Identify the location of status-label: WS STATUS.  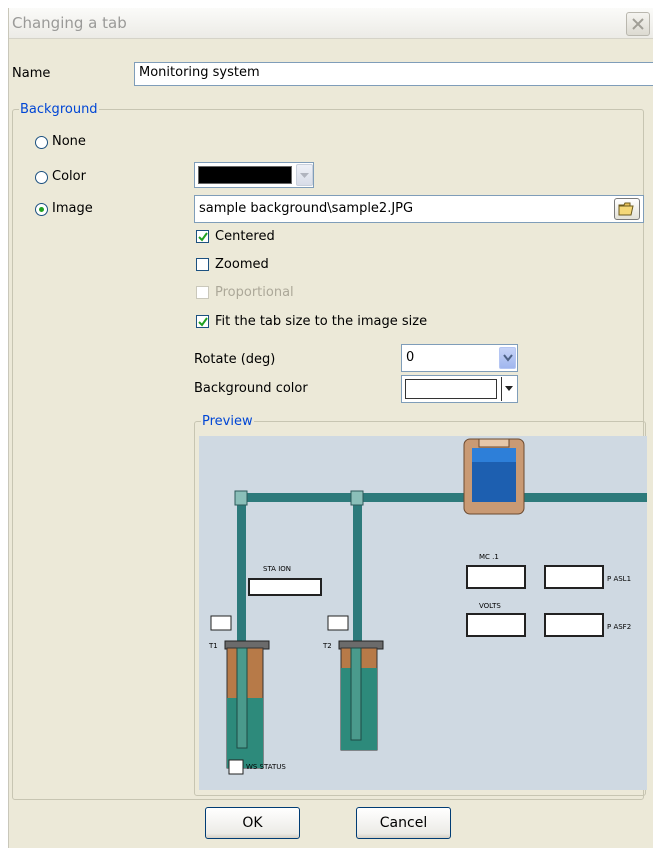
(266, 767).